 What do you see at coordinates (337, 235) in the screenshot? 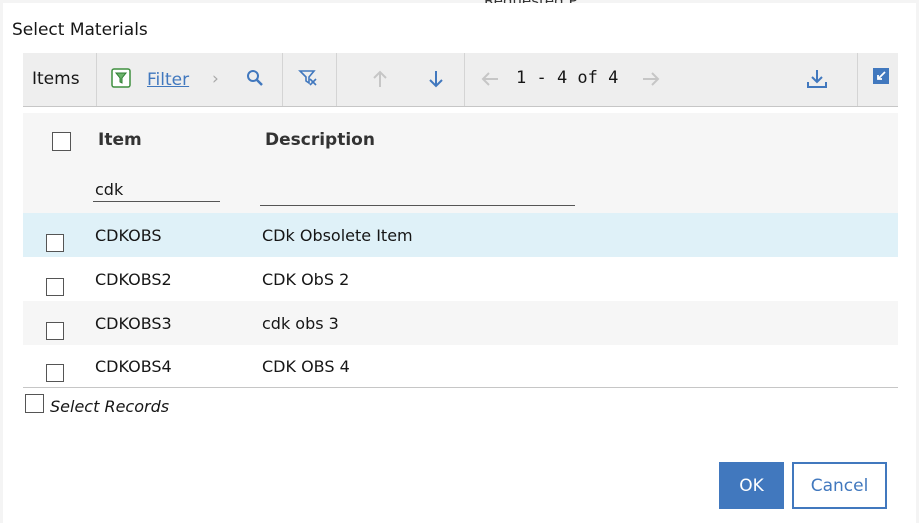
I see `cell-description: CDk Obsolete Item` at bounding box center [337, 235].